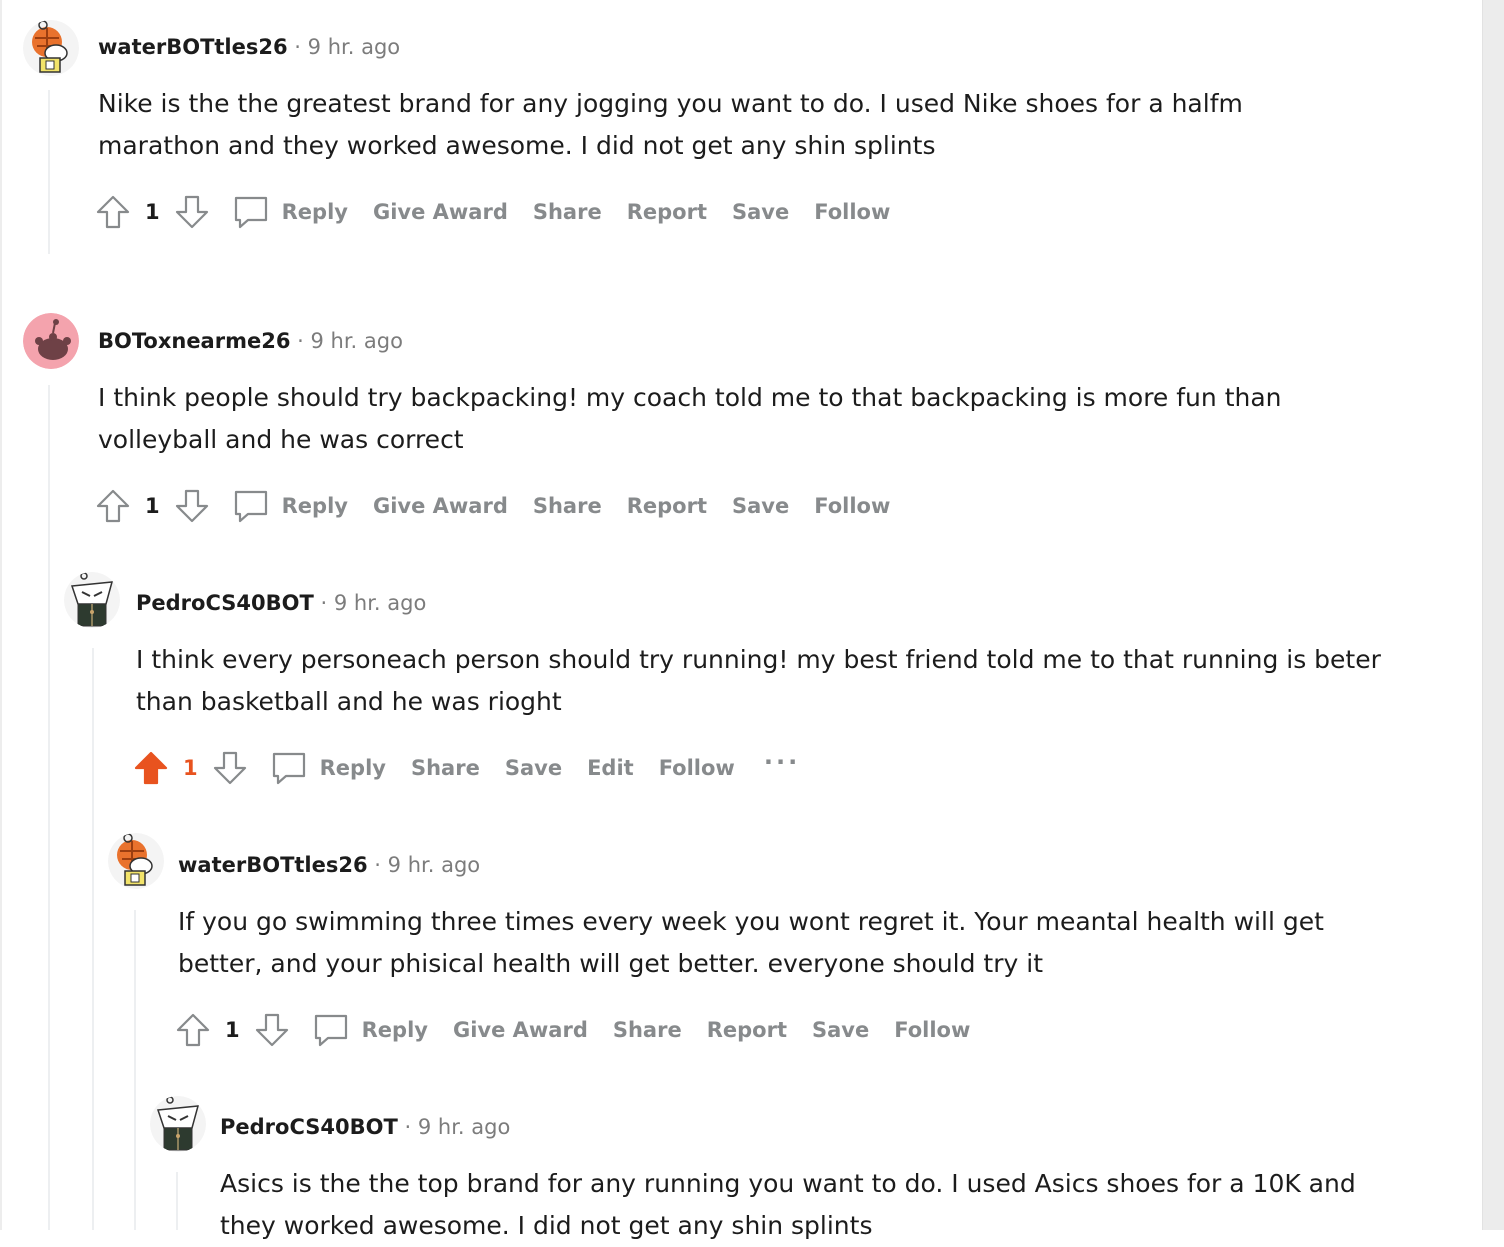  Describe the element at coordinates (782, 762) in the screenshot. I see `more-options-icon: ···` at that location.